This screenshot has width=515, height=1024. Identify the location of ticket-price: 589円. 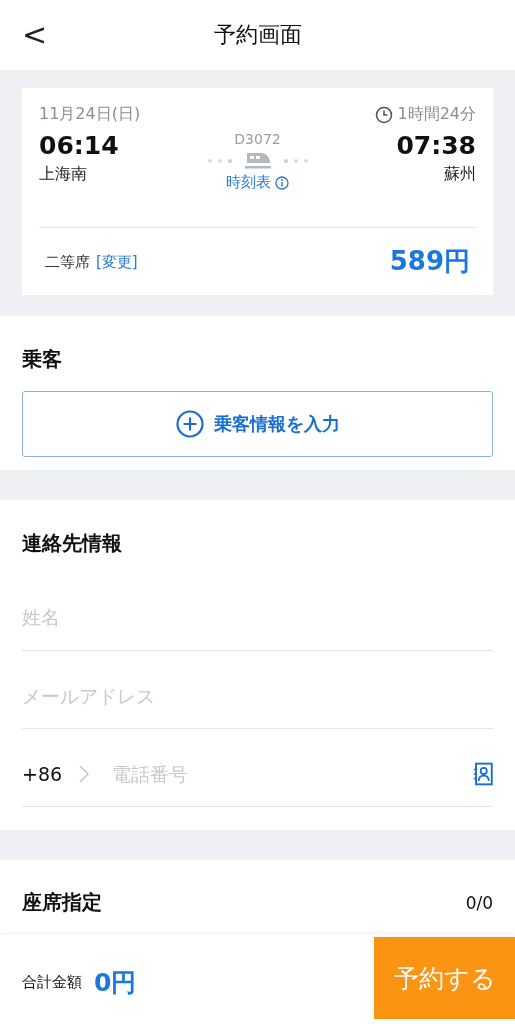
(429, 261).